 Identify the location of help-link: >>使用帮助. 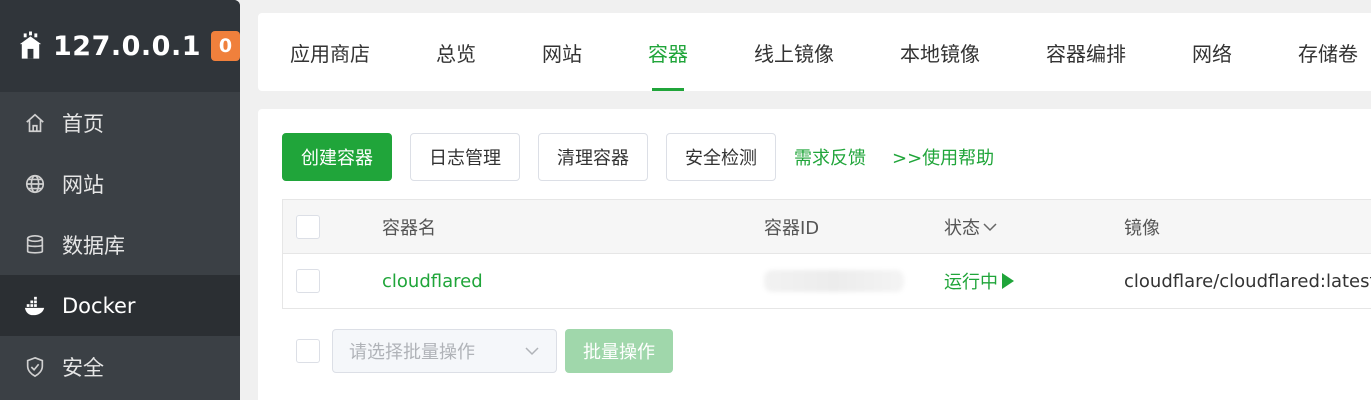
(943, 157).